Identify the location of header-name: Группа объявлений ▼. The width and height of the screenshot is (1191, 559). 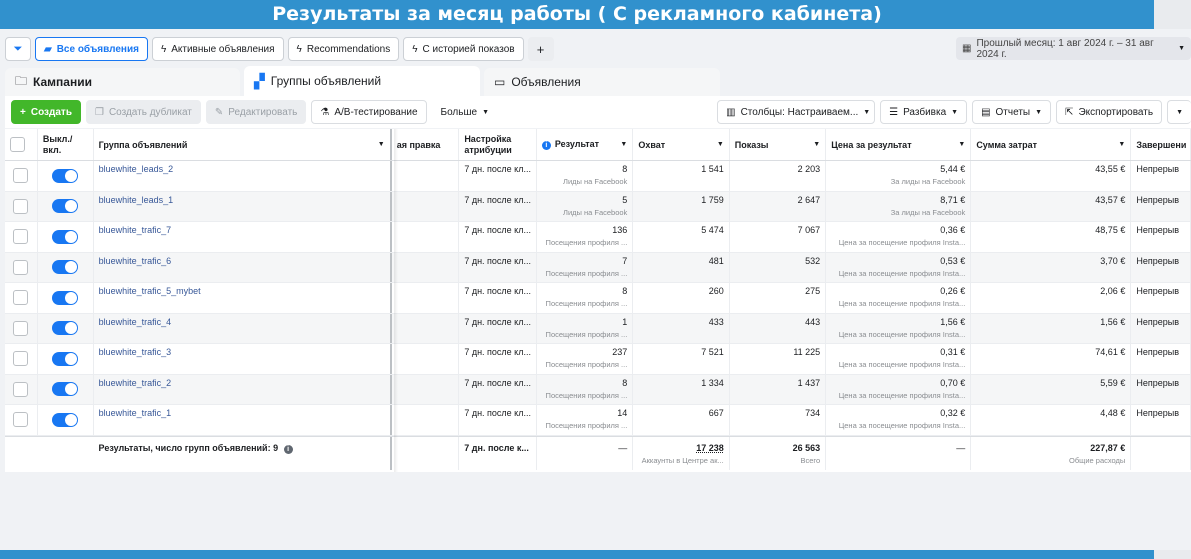
(243, 144).